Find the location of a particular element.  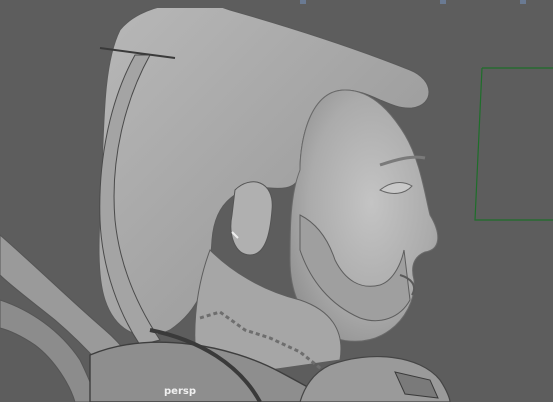

viewport-top-frame is located at coordinates (276, 4).